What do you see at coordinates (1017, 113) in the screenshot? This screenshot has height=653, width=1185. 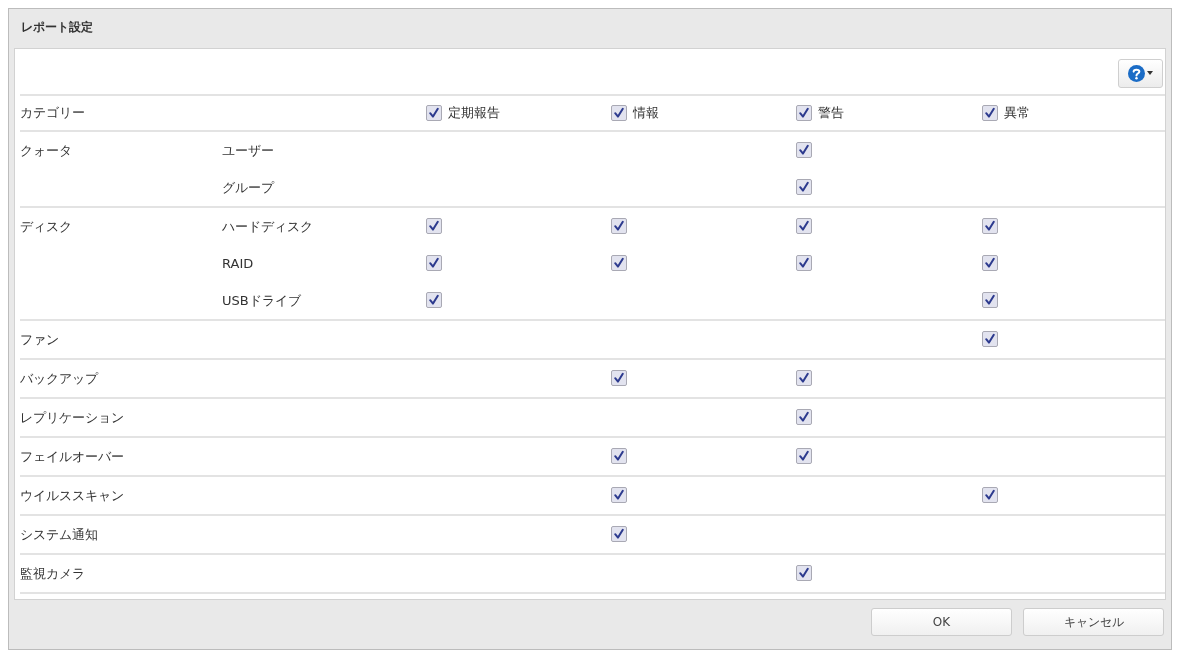 I see `checkbox-label: 異常` at bounding box center [1017, 113].